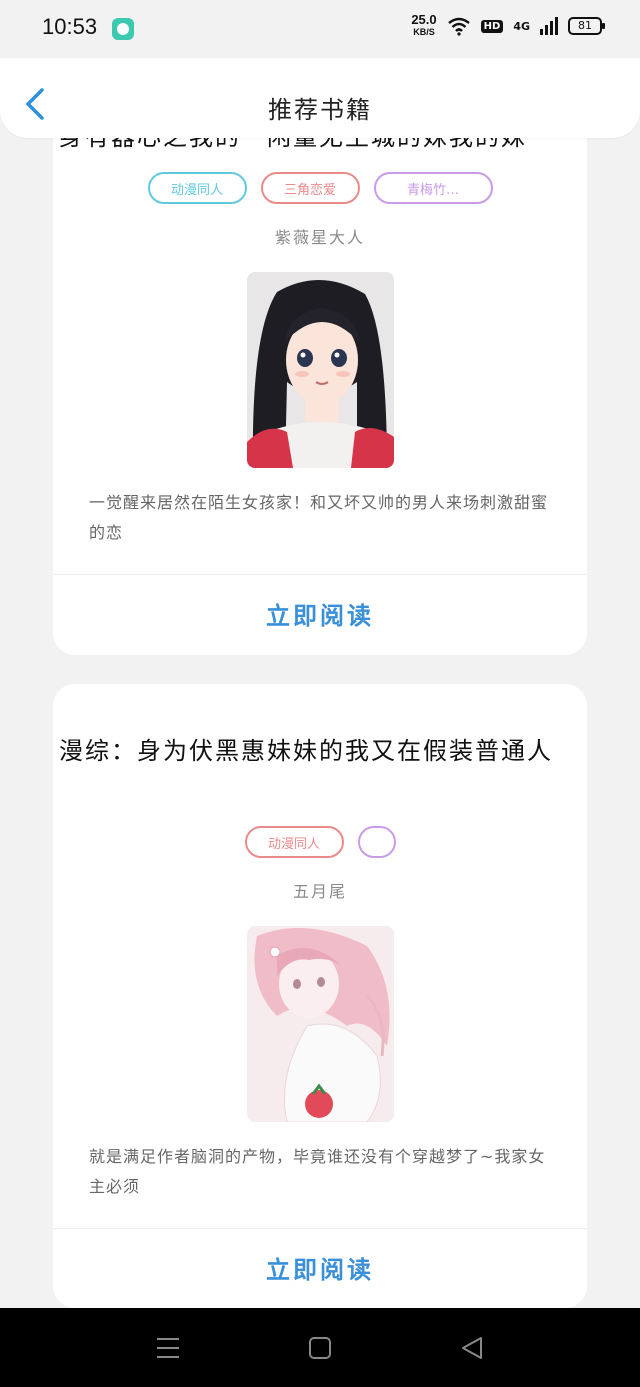 This screenshot has height=1387, width=640. I want to click on back-triangle-icon, so click(472, 1348).